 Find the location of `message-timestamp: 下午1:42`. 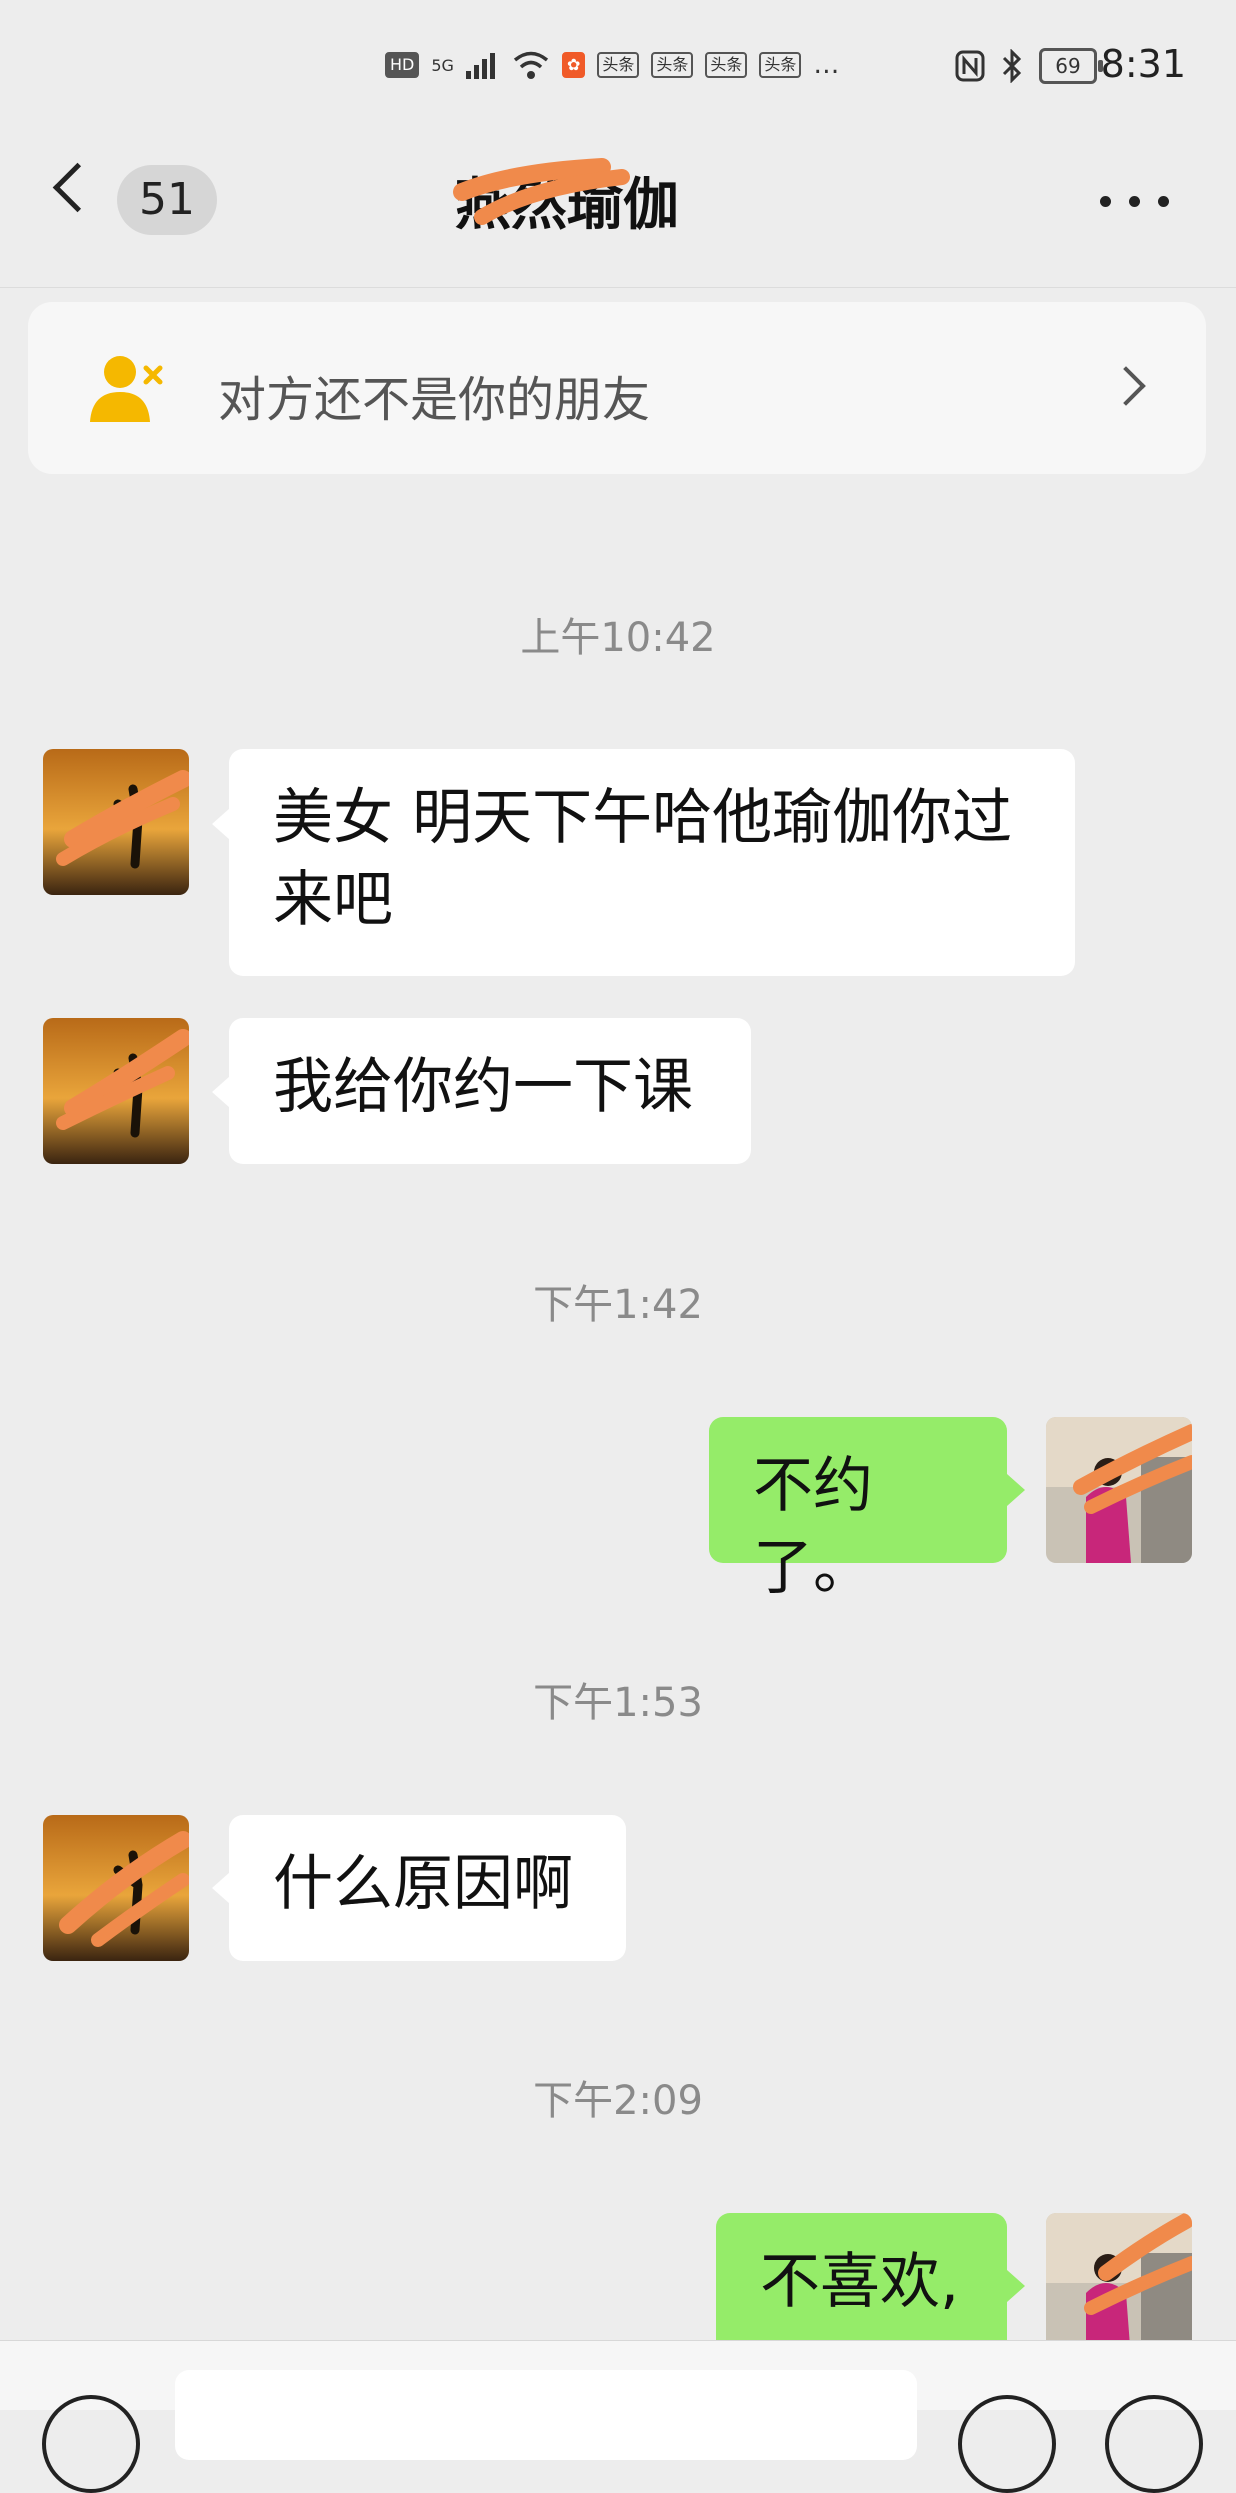

message-timestamp: 下午1:42 is located at coordinates (618, 1305).